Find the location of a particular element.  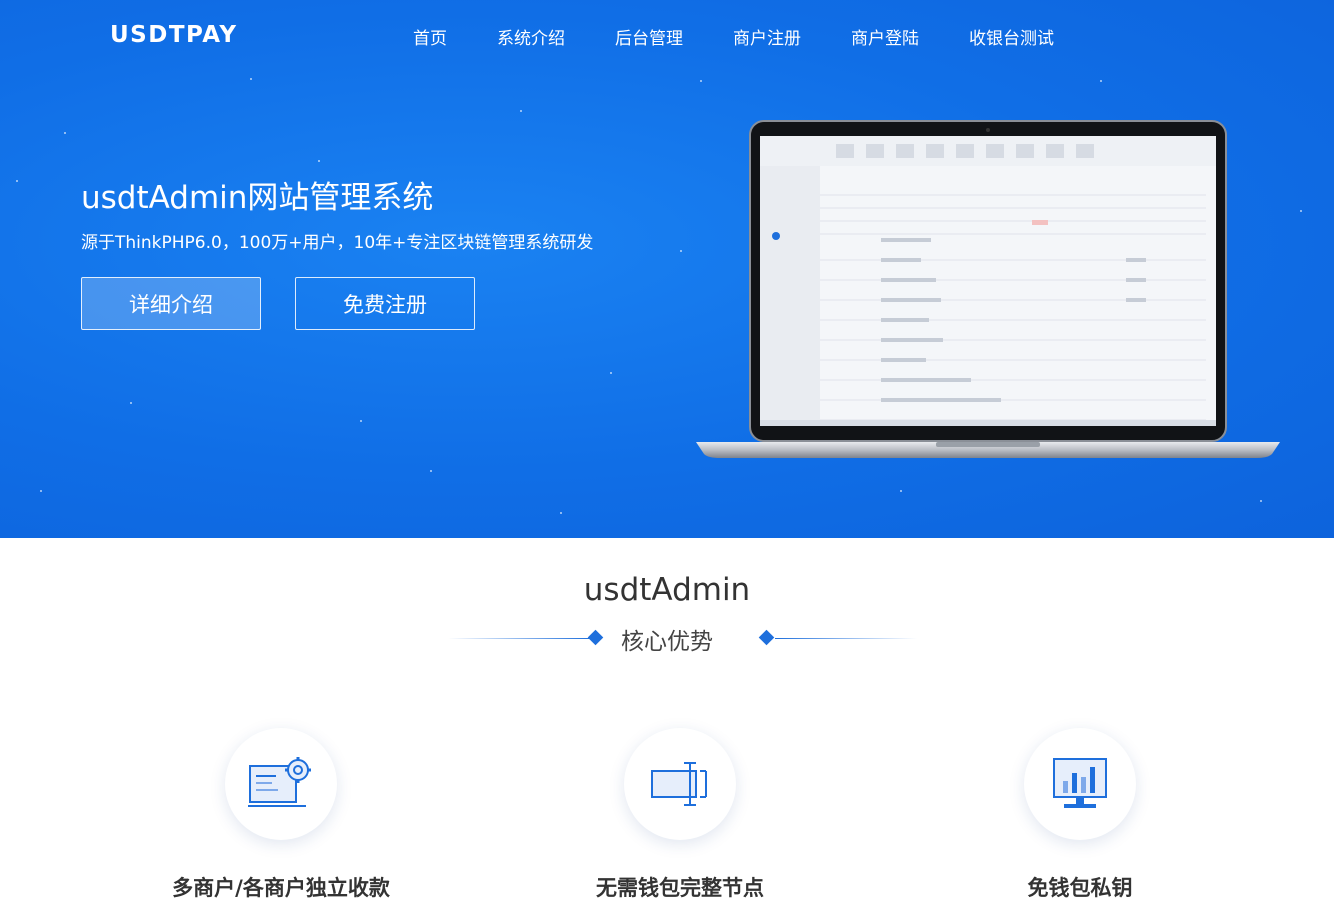

dashboard-gear-icon is located at coordinates (279, 782).